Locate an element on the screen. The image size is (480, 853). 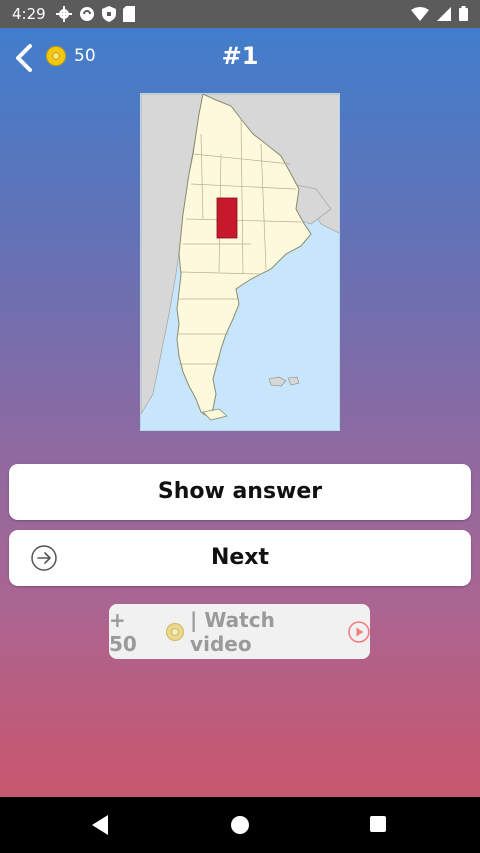
nav-home-icon is located at coordinates (240, 825).